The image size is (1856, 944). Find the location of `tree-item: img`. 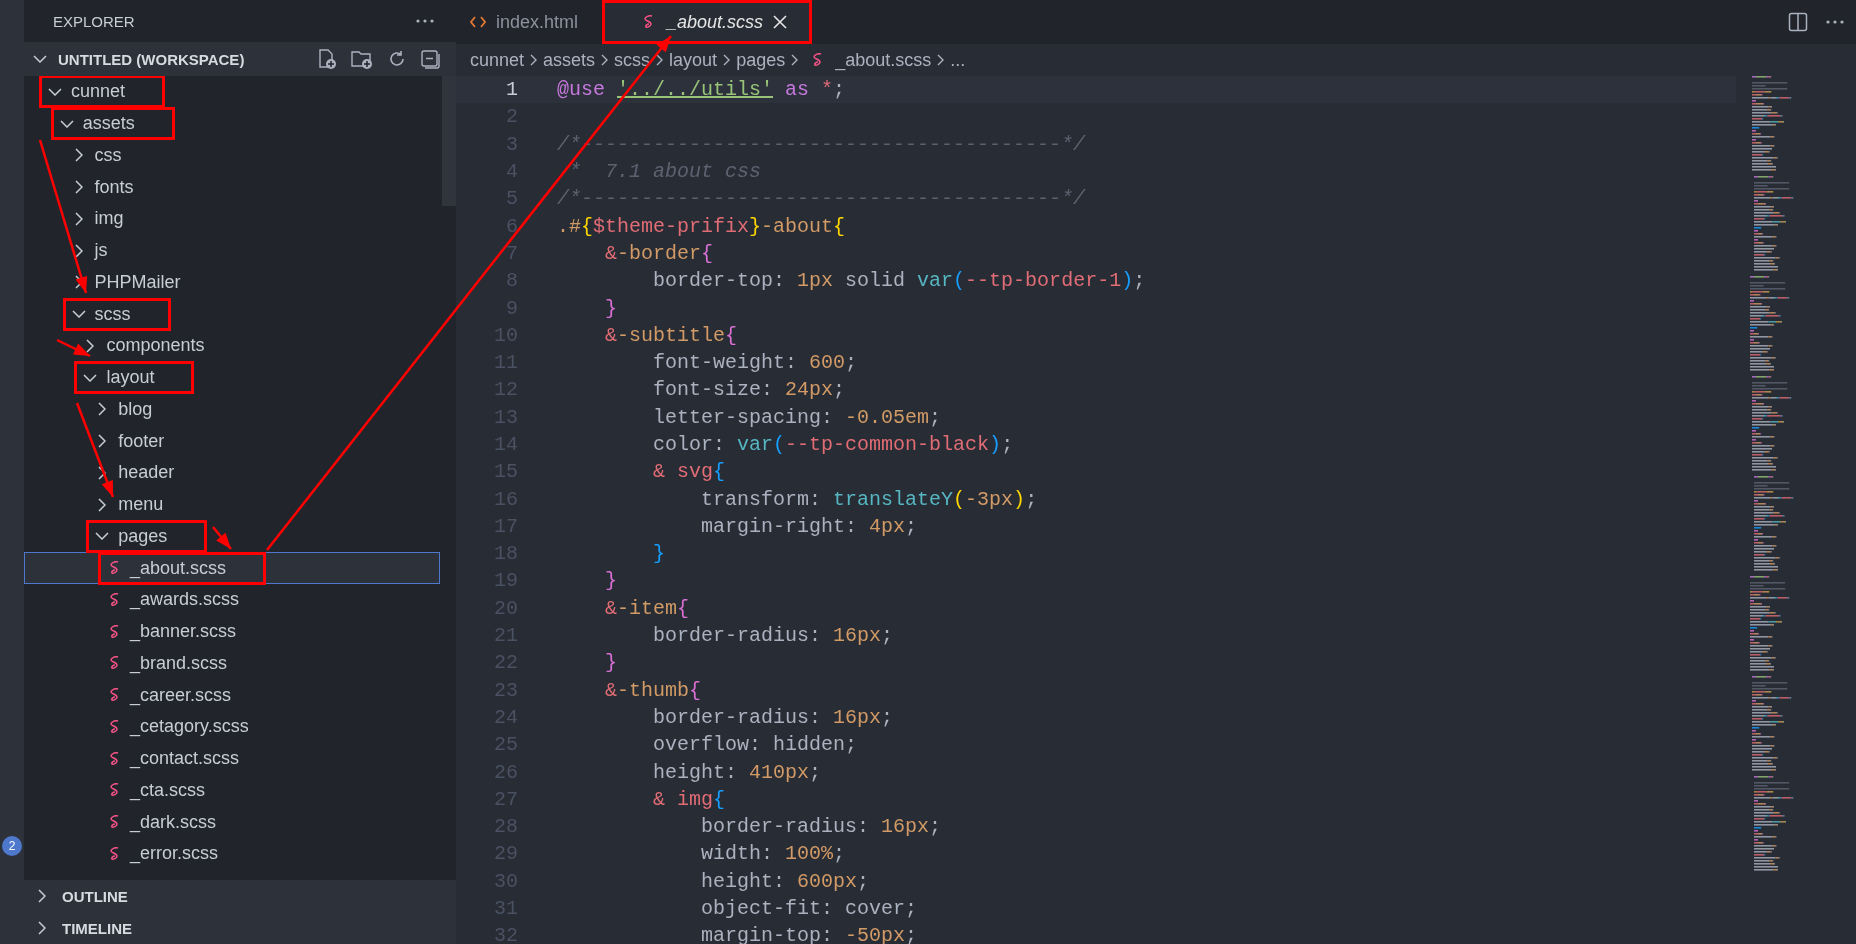

tree-item: img is located at coordinates (232, 219).